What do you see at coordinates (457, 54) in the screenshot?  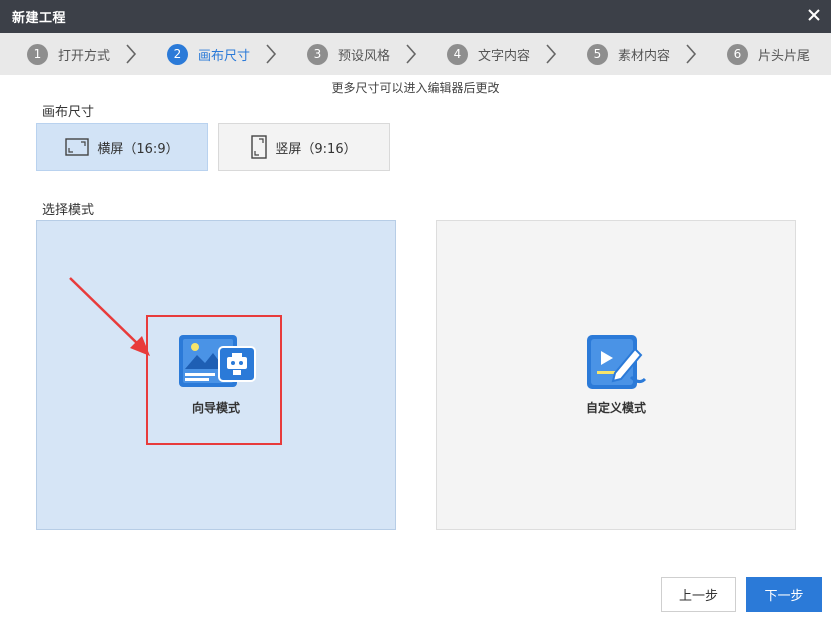 I see `step-number: 4` at bounding box center [457, 54].